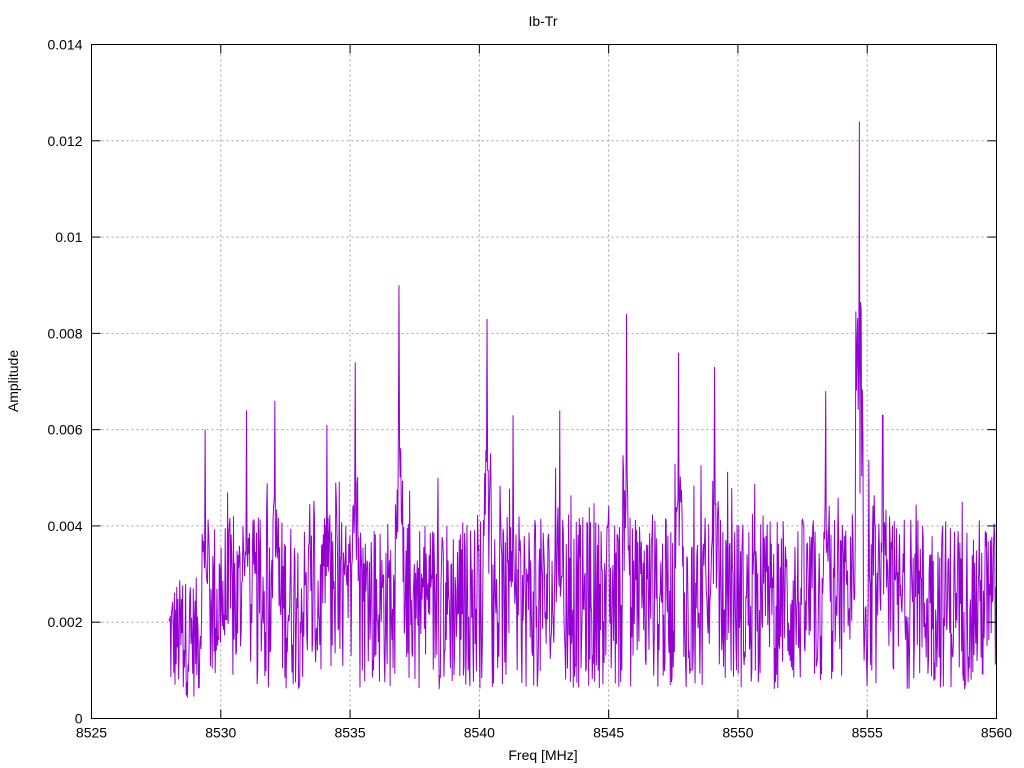 This screenshot has height=768, width=1024. What do you see at coordinates (68, 237) in the screenshot?
I see `y-tick-label: 0.01` at bounding box center [68, 237].